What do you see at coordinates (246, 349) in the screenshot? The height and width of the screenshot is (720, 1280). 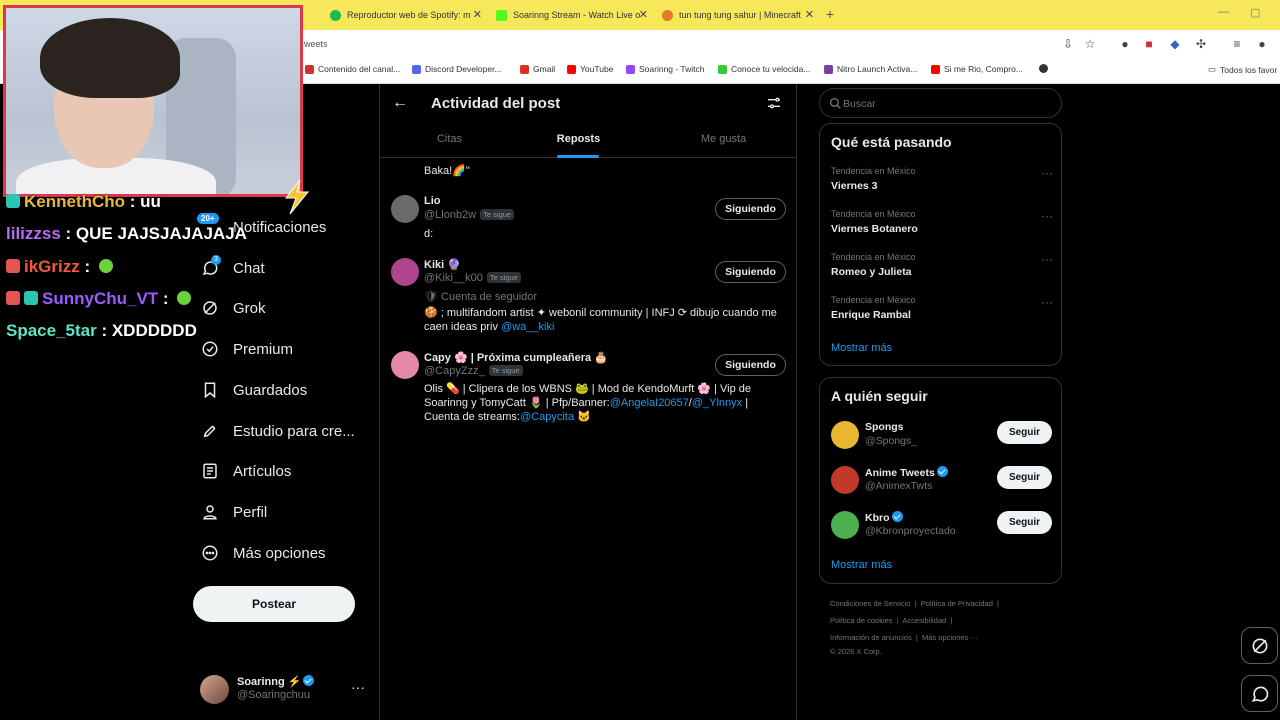 I see `nav-premium: Premium` at bounding box center [246, 349].